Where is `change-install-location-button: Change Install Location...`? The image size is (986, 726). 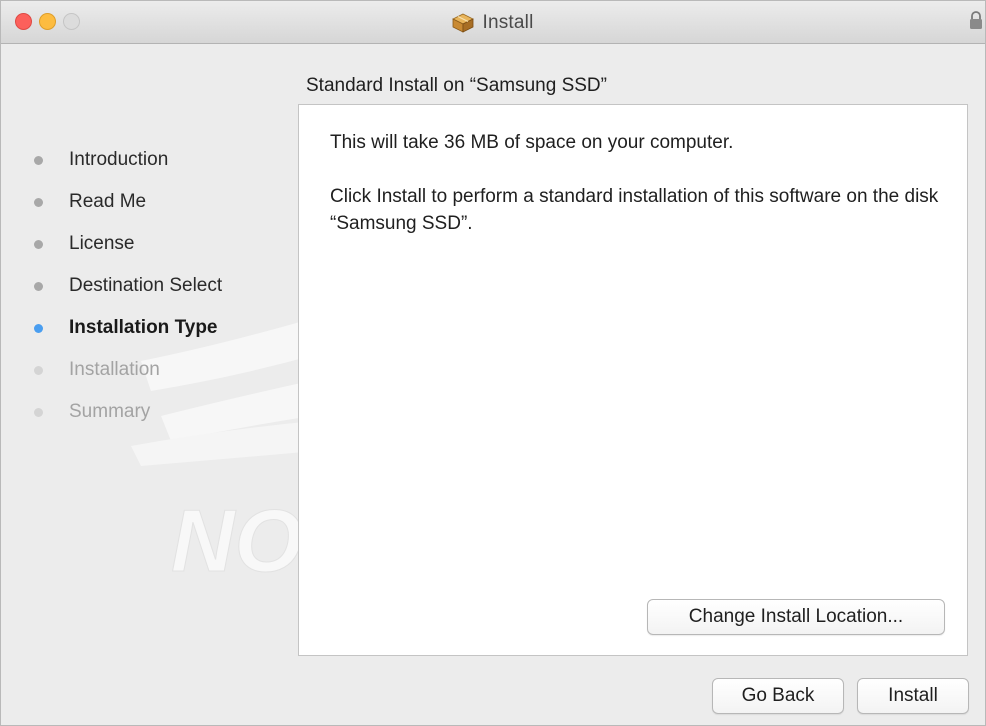
change-install-location-button: Change Install Location... is located at coordinates (796, 617).